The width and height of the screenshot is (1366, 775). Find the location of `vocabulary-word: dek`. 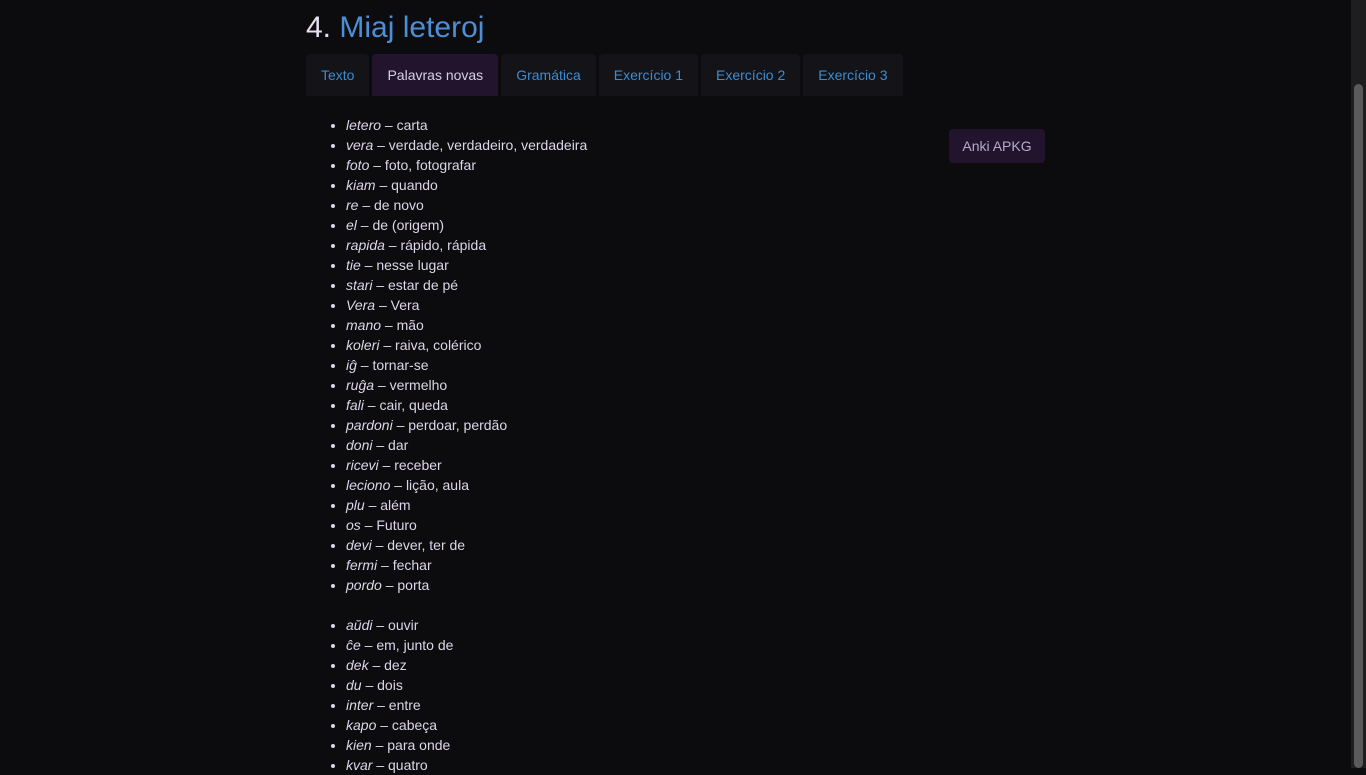

vocabulary-word: dek is located at coordinates (357, 665).